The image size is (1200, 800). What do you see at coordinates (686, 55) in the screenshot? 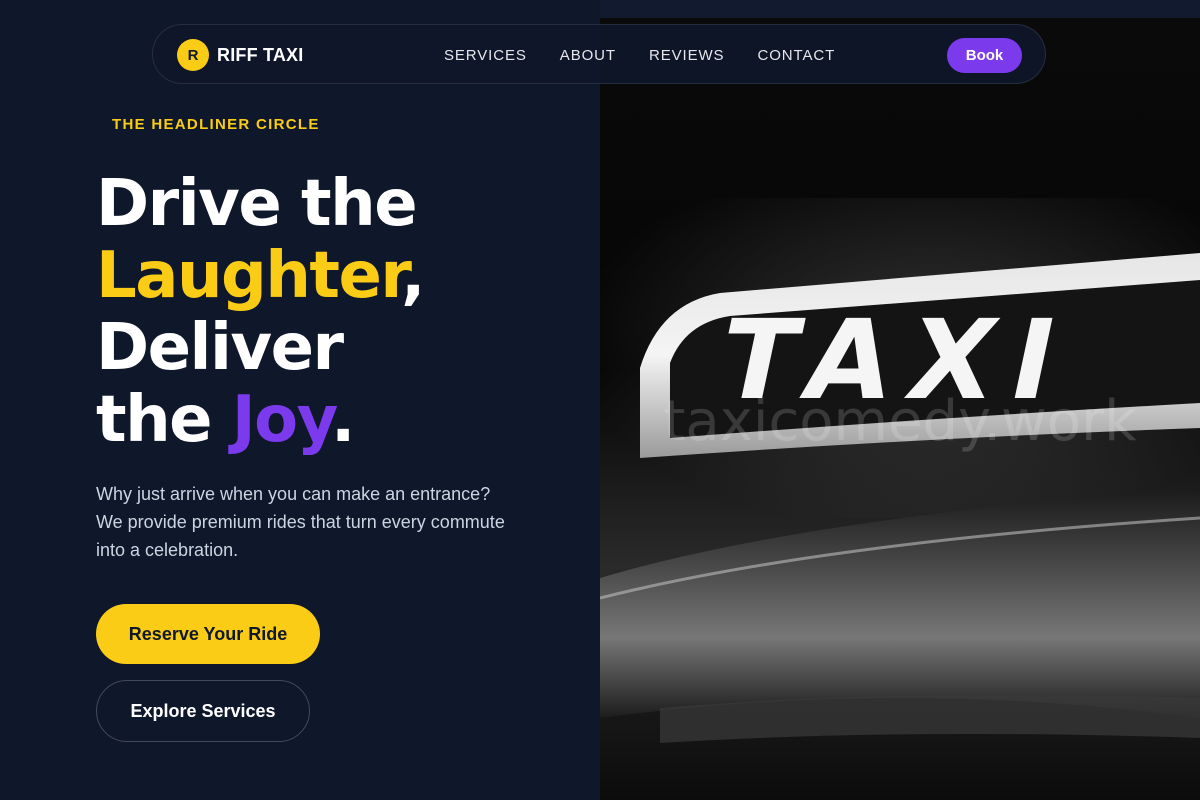
I see `nav-link-reviews: REVIEWS` at bounding box center [686, 55].